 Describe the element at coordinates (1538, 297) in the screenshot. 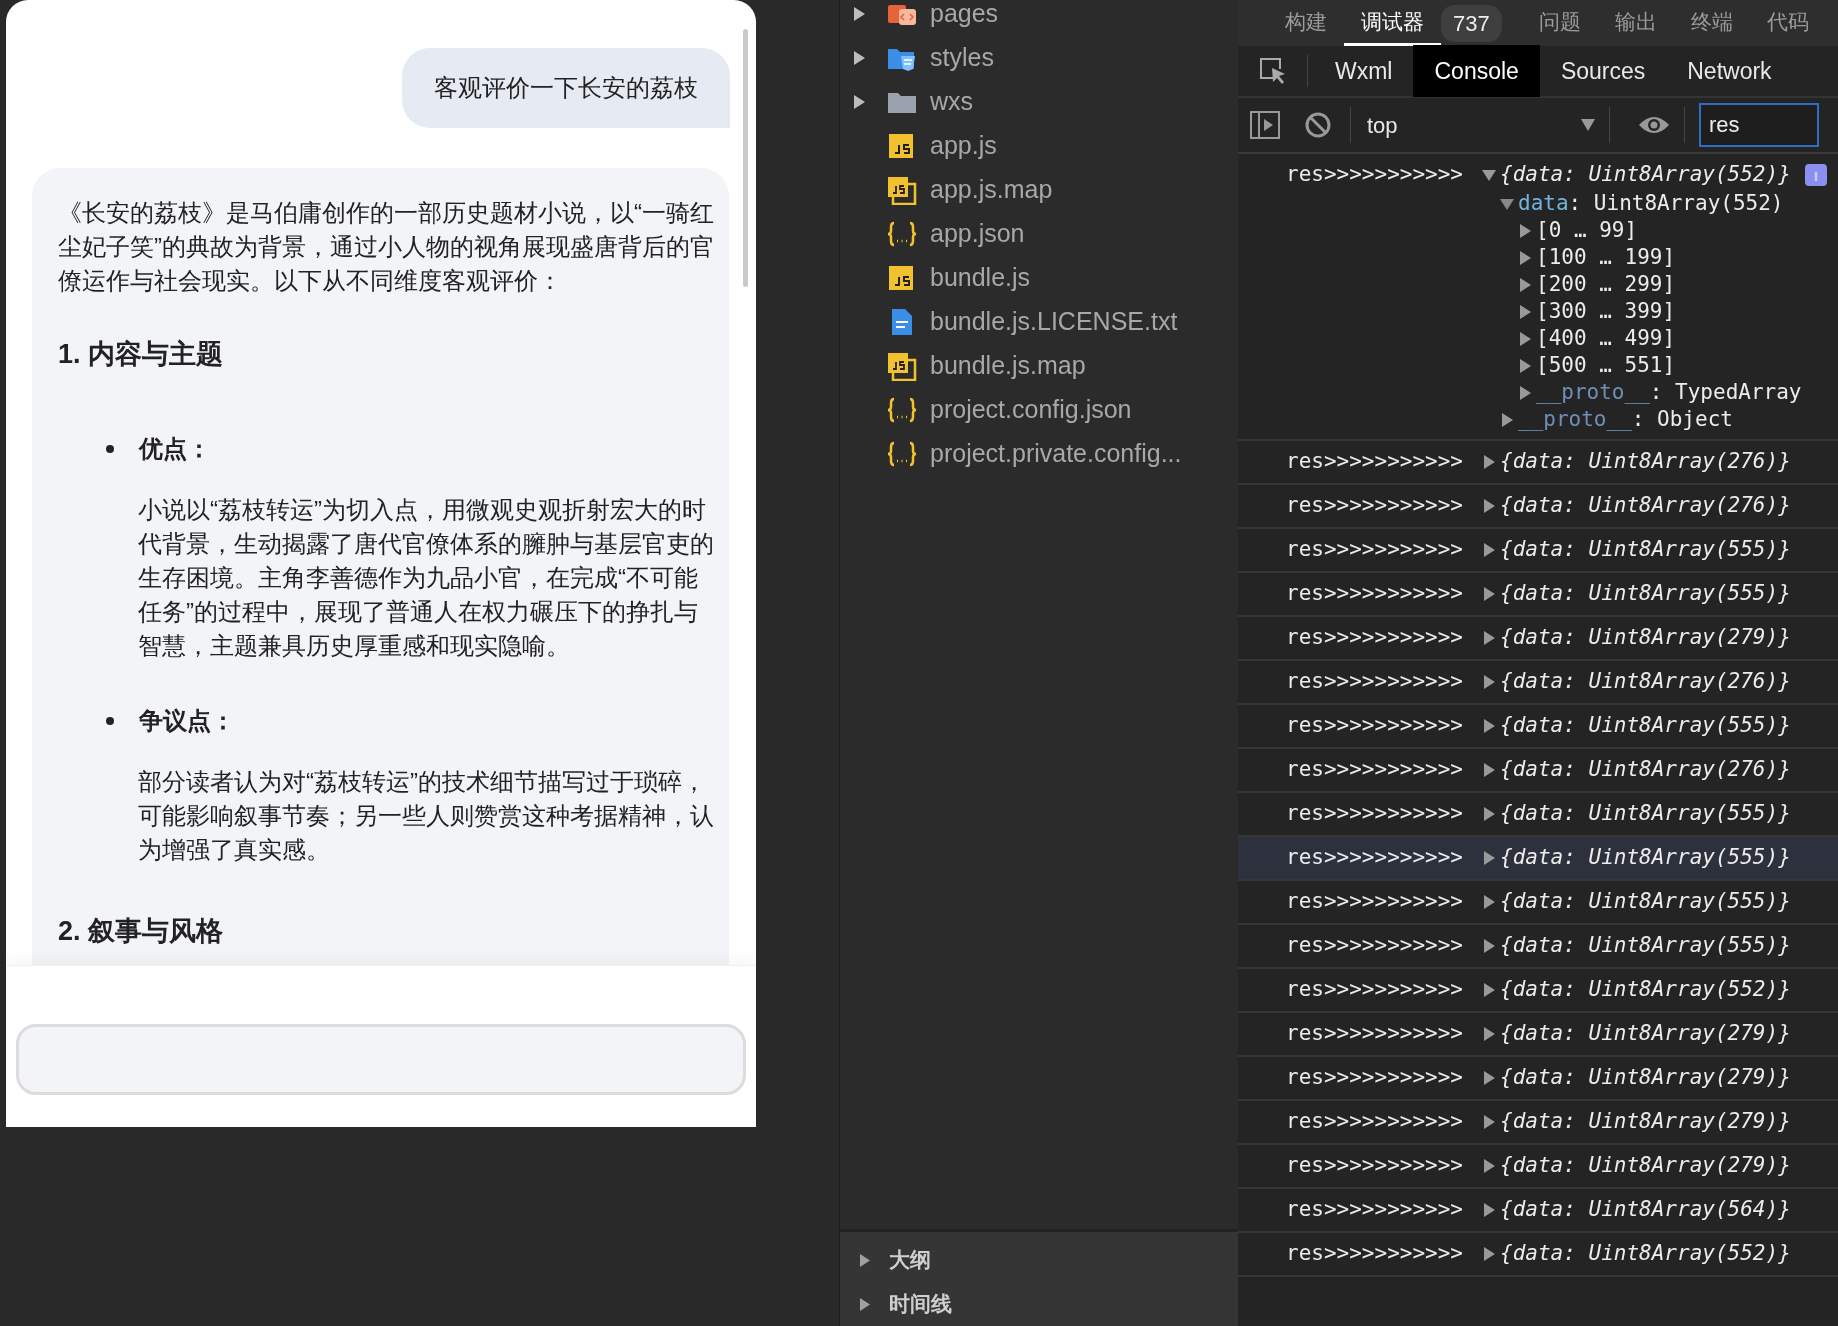

I see `console-entry: res>>>>>>>>>>> {data: Uint8Array(552)} data: Uint8Array(552) [0 … 99] [100 … 199] [200 … 299] [300 … 399] [400 … 499] [500 … 551] __proto__: TypedArray __proto__: Object` at that location.